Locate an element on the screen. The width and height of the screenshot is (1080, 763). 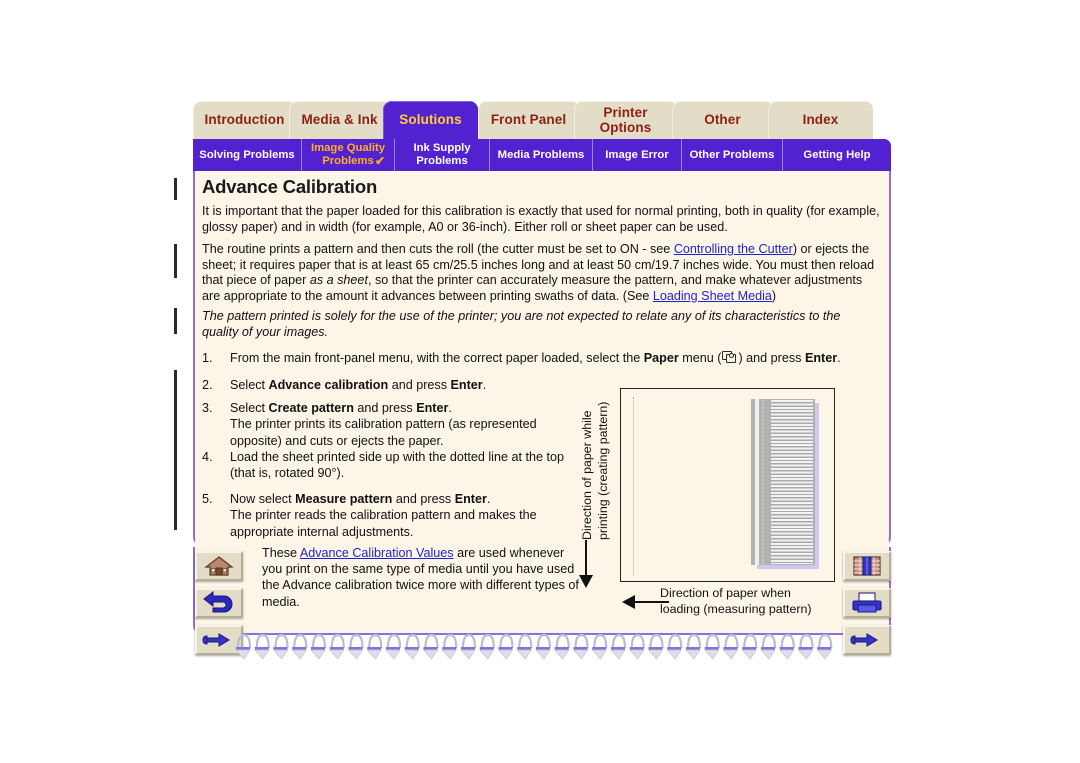
step-1-bold-enter: Enter is located at coordinates (821, 358).